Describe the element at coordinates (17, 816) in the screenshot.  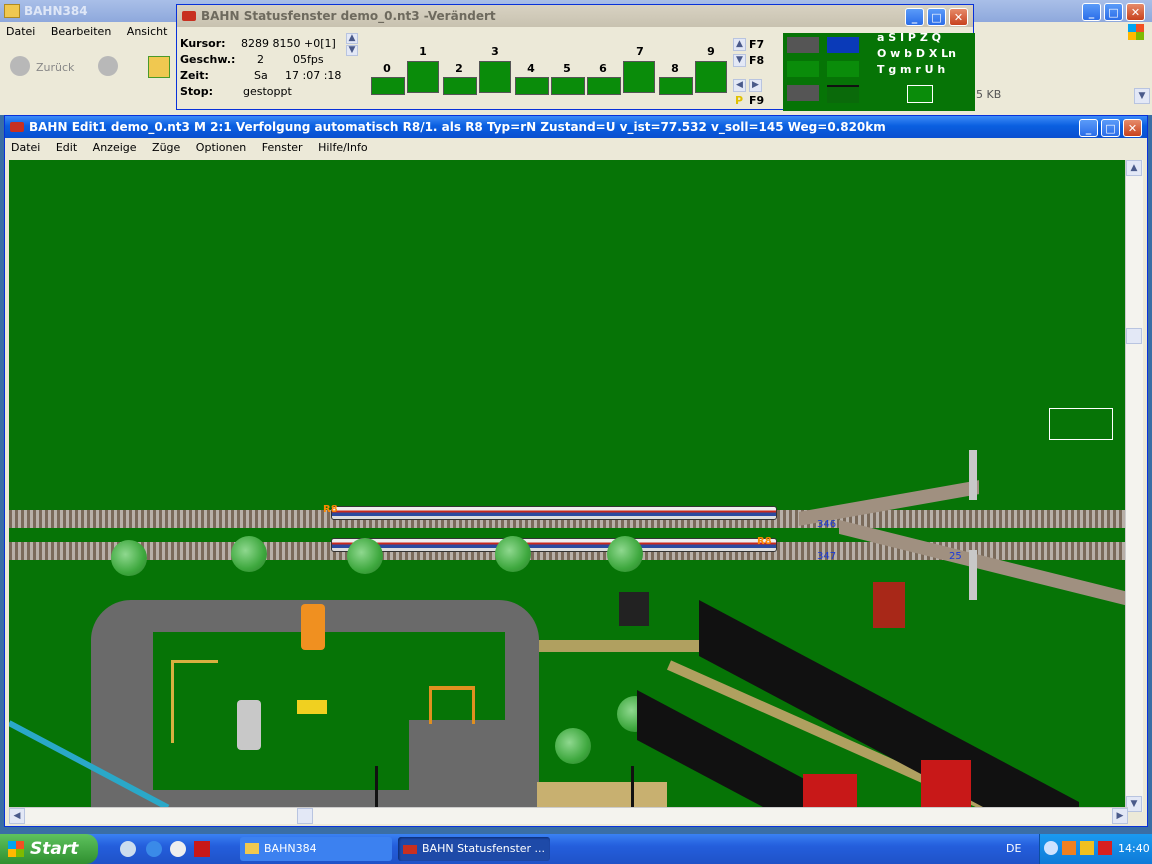
I see `scroll-left-button: ◀` at that location.